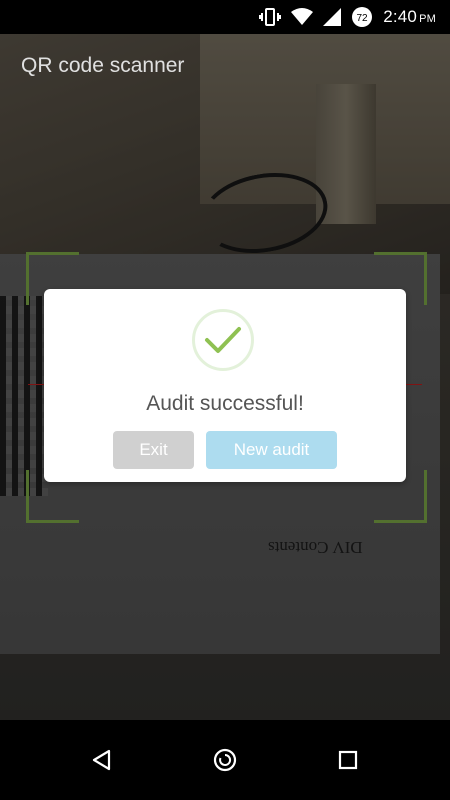 The image size is (450, 800). What do you see at coordinates (302, 17) in the screenshot?
I see `wifi-icon` at bounding box center [302, 17].